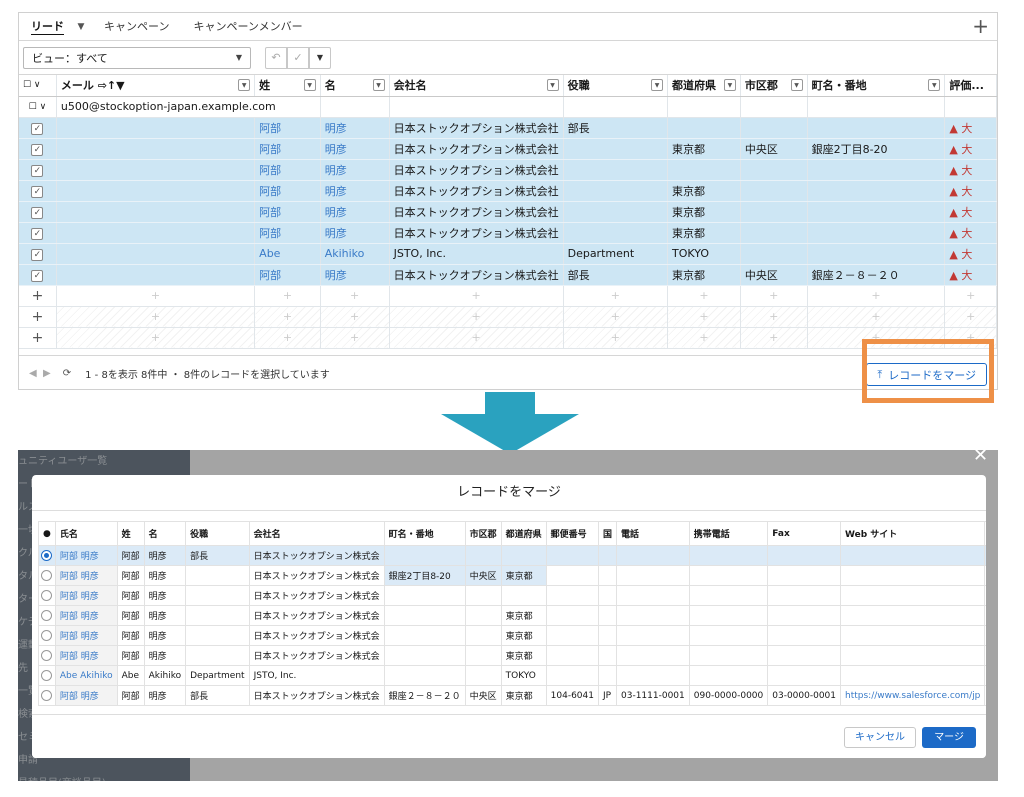 The width and height of the screenshot is (1024, 797). I want to click on table-row: ✓ 阿部 明彦 日本ストックオプション株式会社 部長 ▲ 大, so click(508, 128).